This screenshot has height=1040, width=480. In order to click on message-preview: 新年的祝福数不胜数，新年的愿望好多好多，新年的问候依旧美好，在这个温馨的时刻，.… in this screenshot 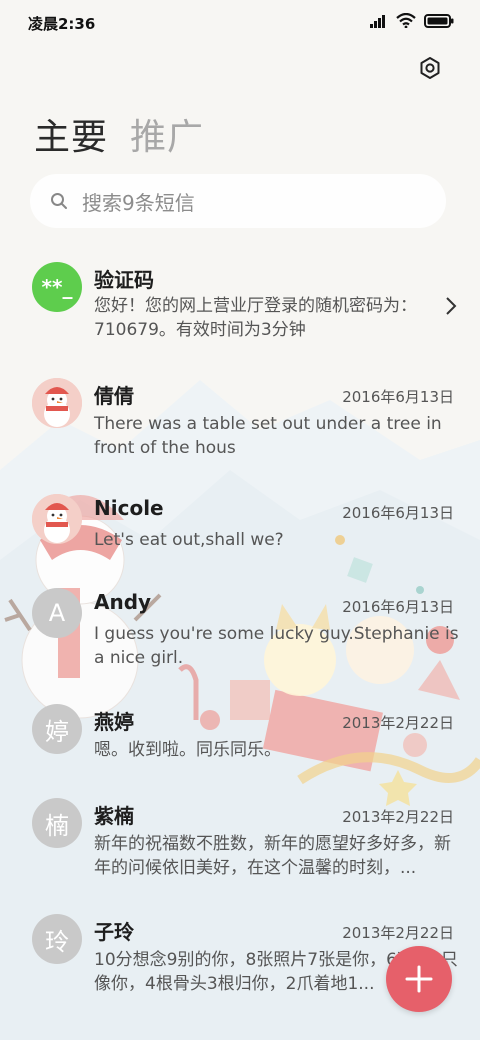, I will do `click(272, 856)`.